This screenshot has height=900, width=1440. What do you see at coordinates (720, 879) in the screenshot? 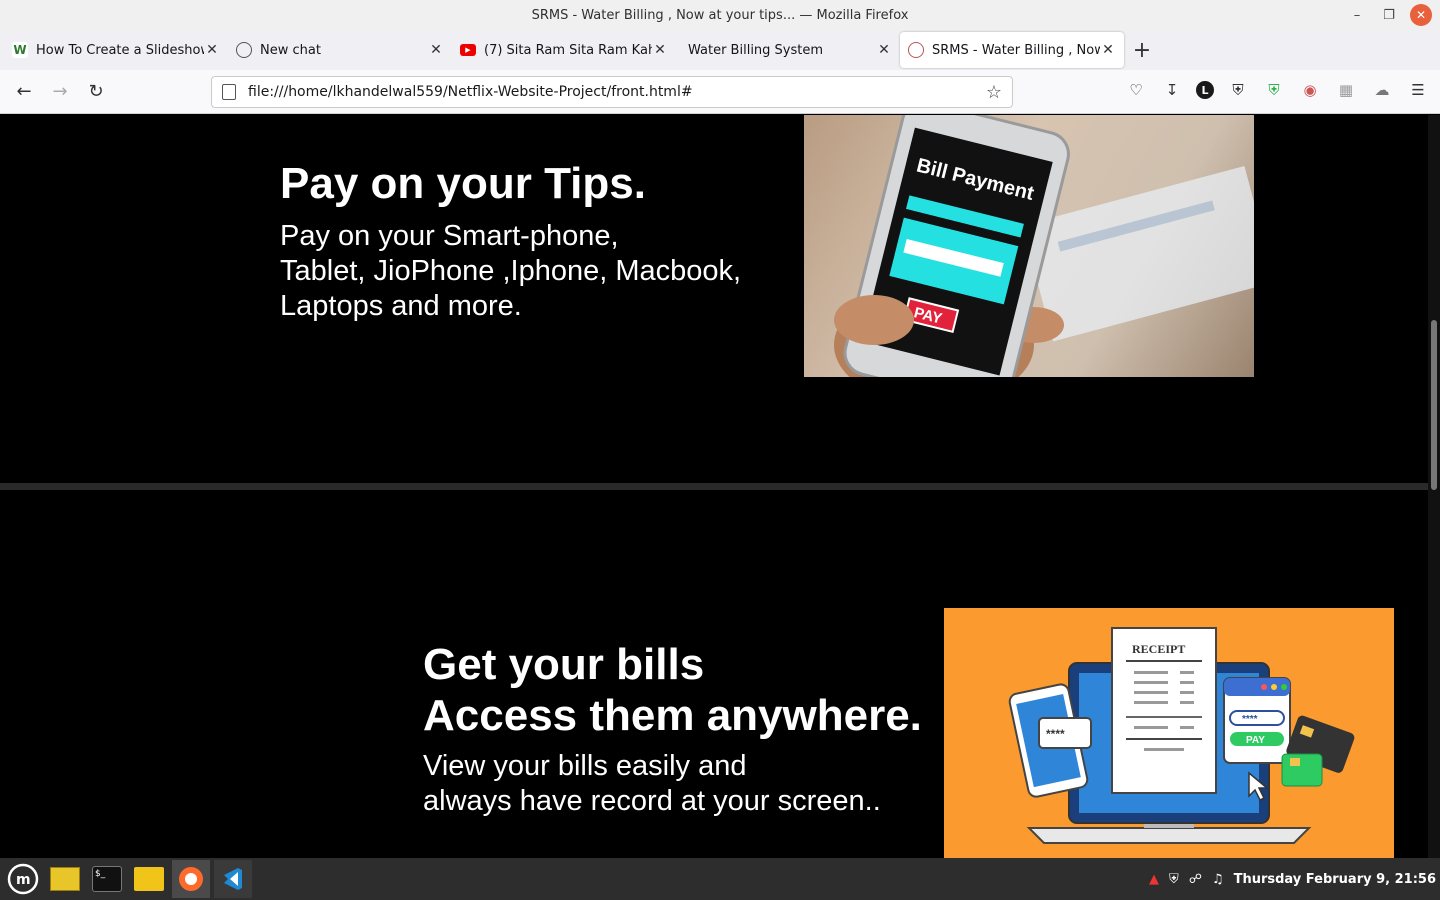
I see `os-taskbar: m $_ ▲ ⛨ ☍ ♫ Thursday February 9, 21:56` at bounding box center [720, 879].